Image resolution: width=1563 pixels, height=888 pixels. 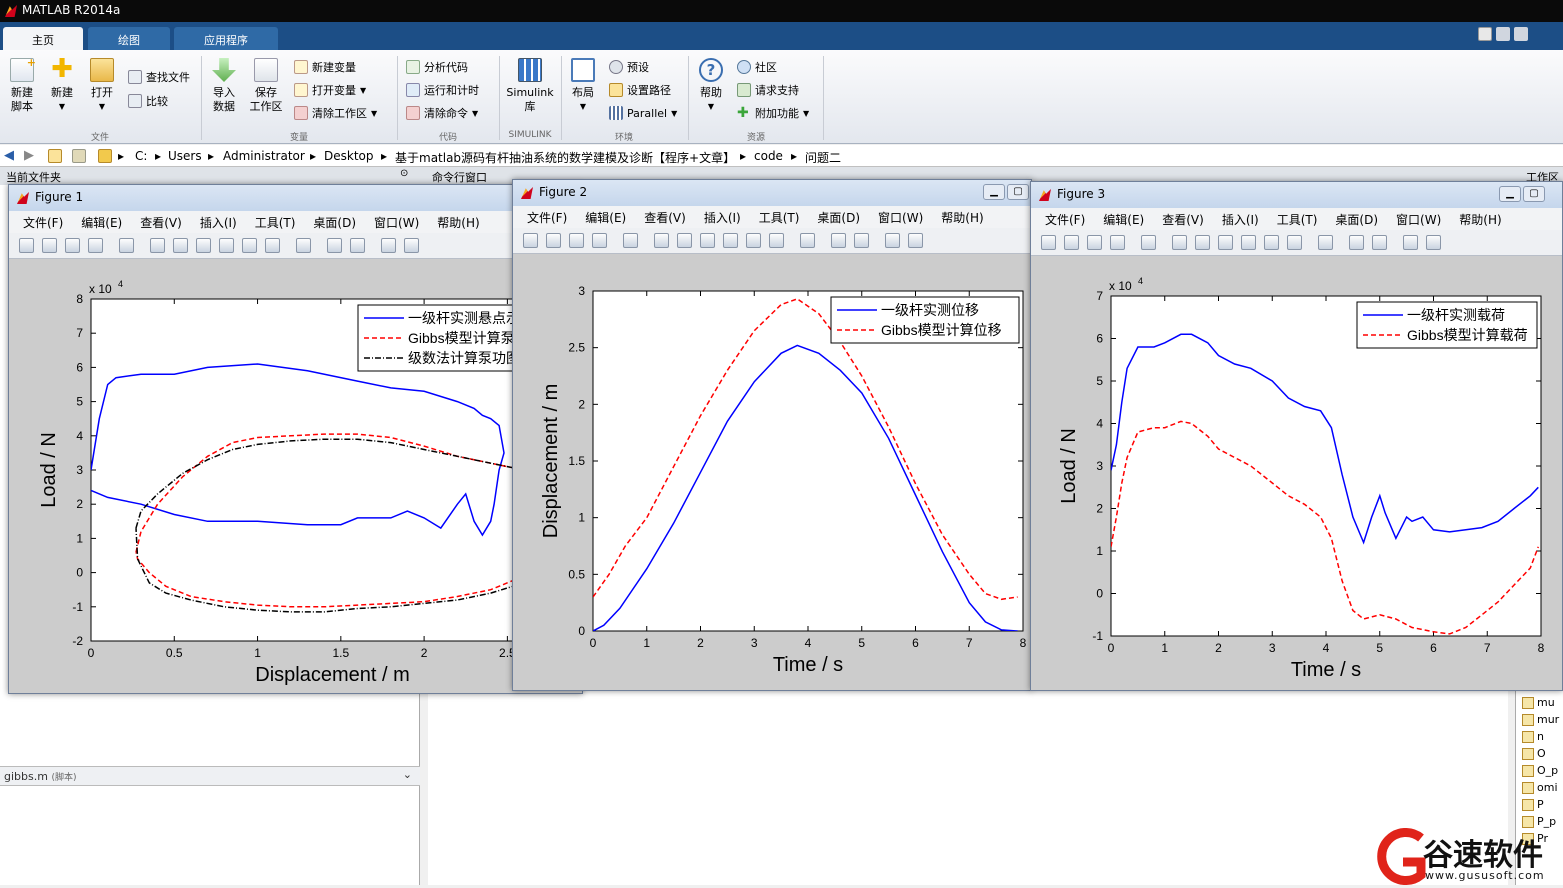 What do you see at coordinates (773, 113) in the screenshot?
I see `add-ons-button: ✚ 附加功能 ▼` at bounding box center [773, 113].